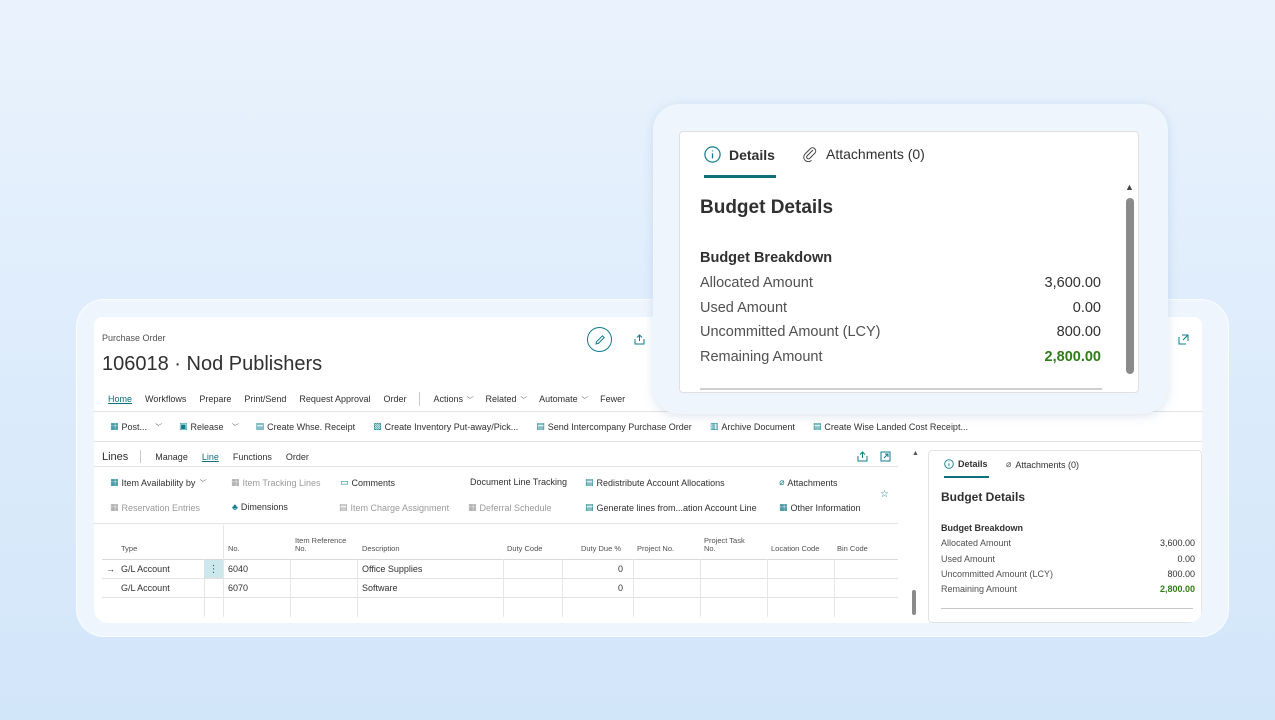 This screenshot has height=720, width=1275. I want to click on expand-lines-button, so click(885, 458).